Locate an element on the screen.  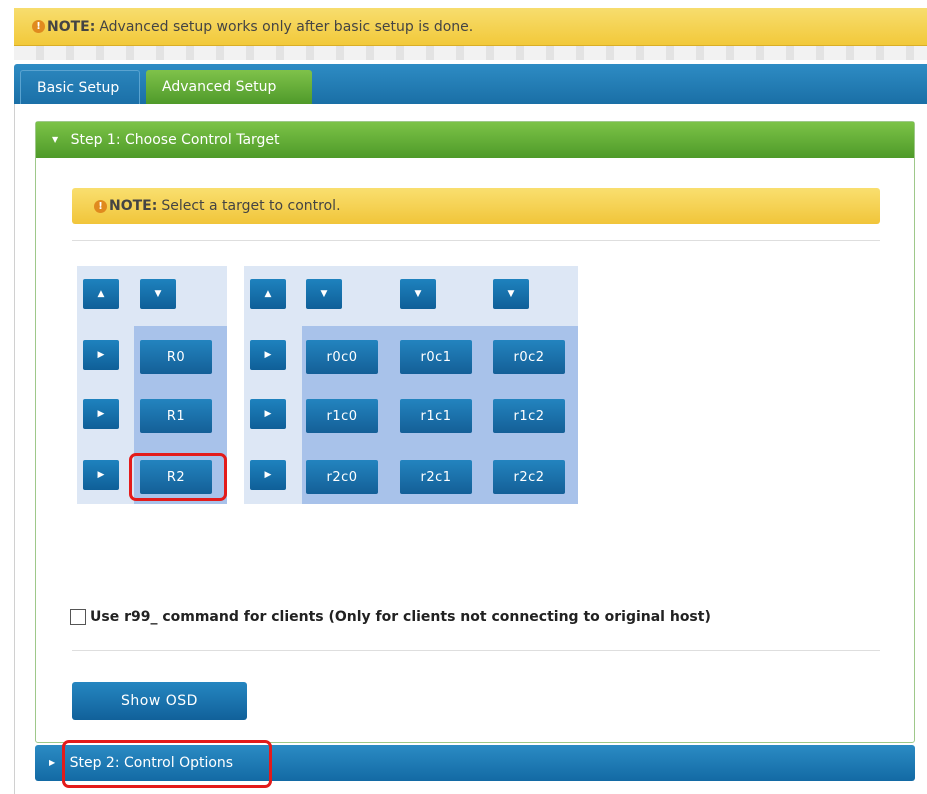
expand-arrow-icon: ▶ is located at coordinates (52, 762).